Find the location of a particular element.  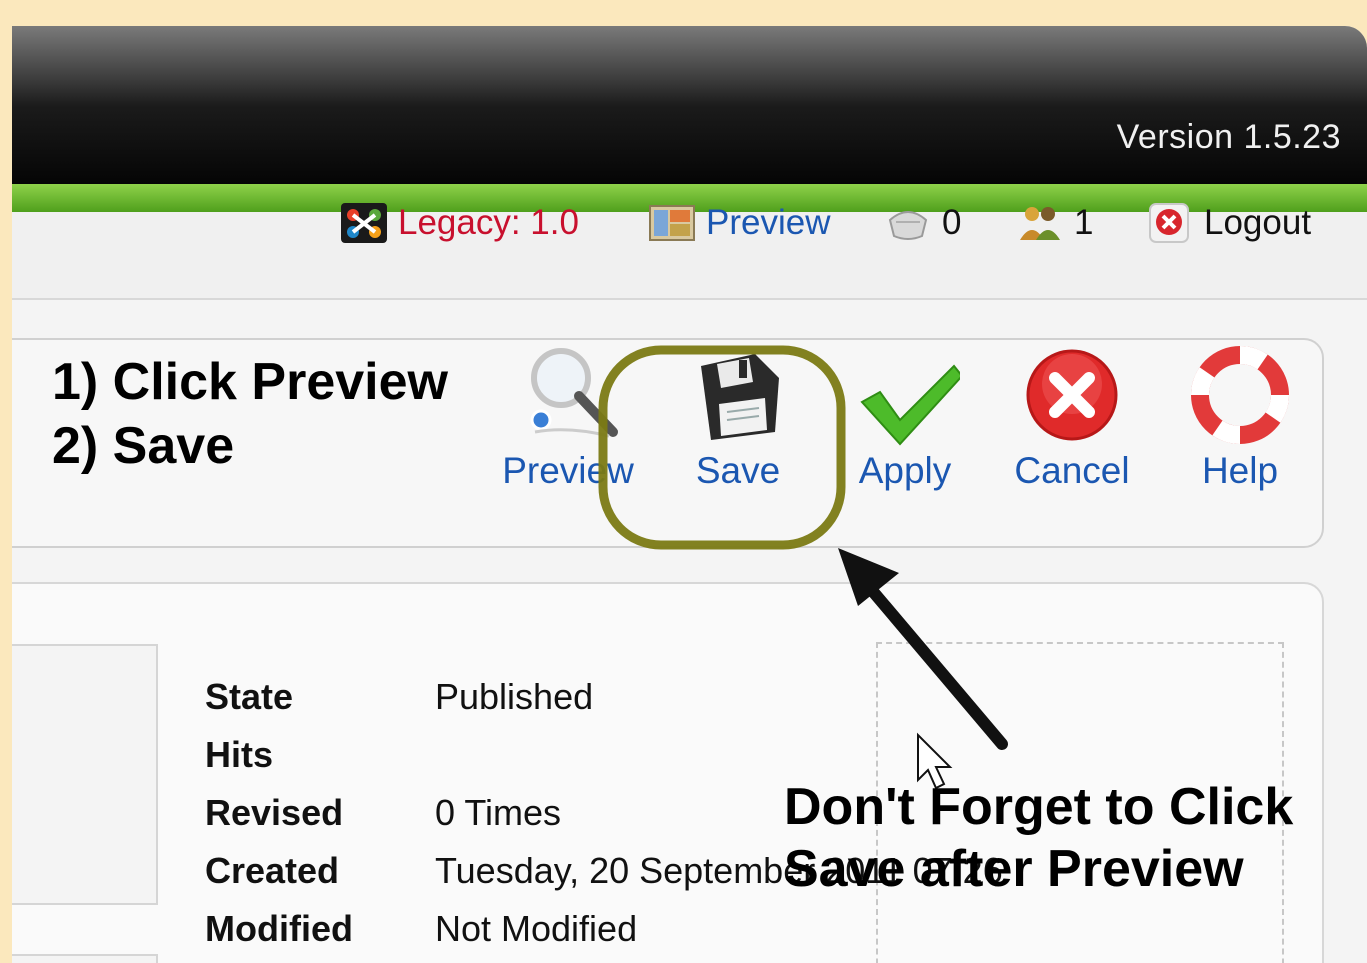

cancel-icon is located at coordinates (1072, 395).